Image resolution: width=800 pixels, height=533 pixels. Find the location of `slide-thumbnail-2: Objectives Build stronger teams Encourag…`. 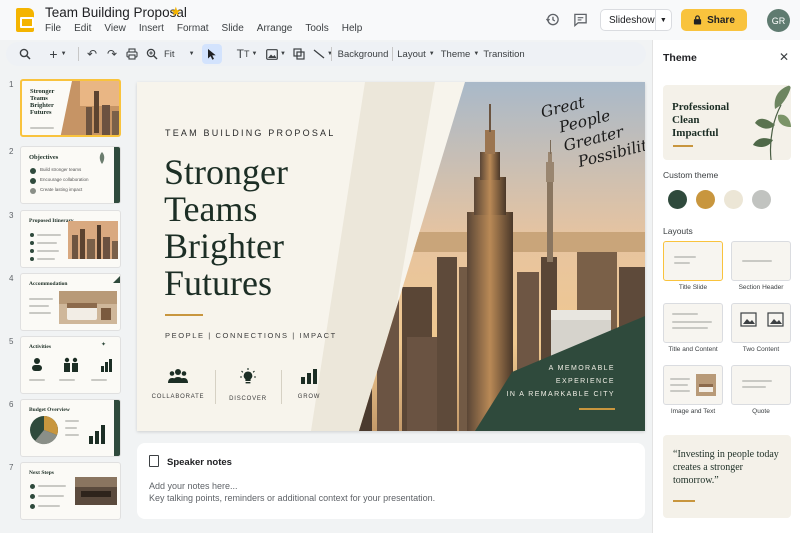

slide-thumbnail-2: Objectives Build stronger teams Encourag… is located at coordinates (70, 175).